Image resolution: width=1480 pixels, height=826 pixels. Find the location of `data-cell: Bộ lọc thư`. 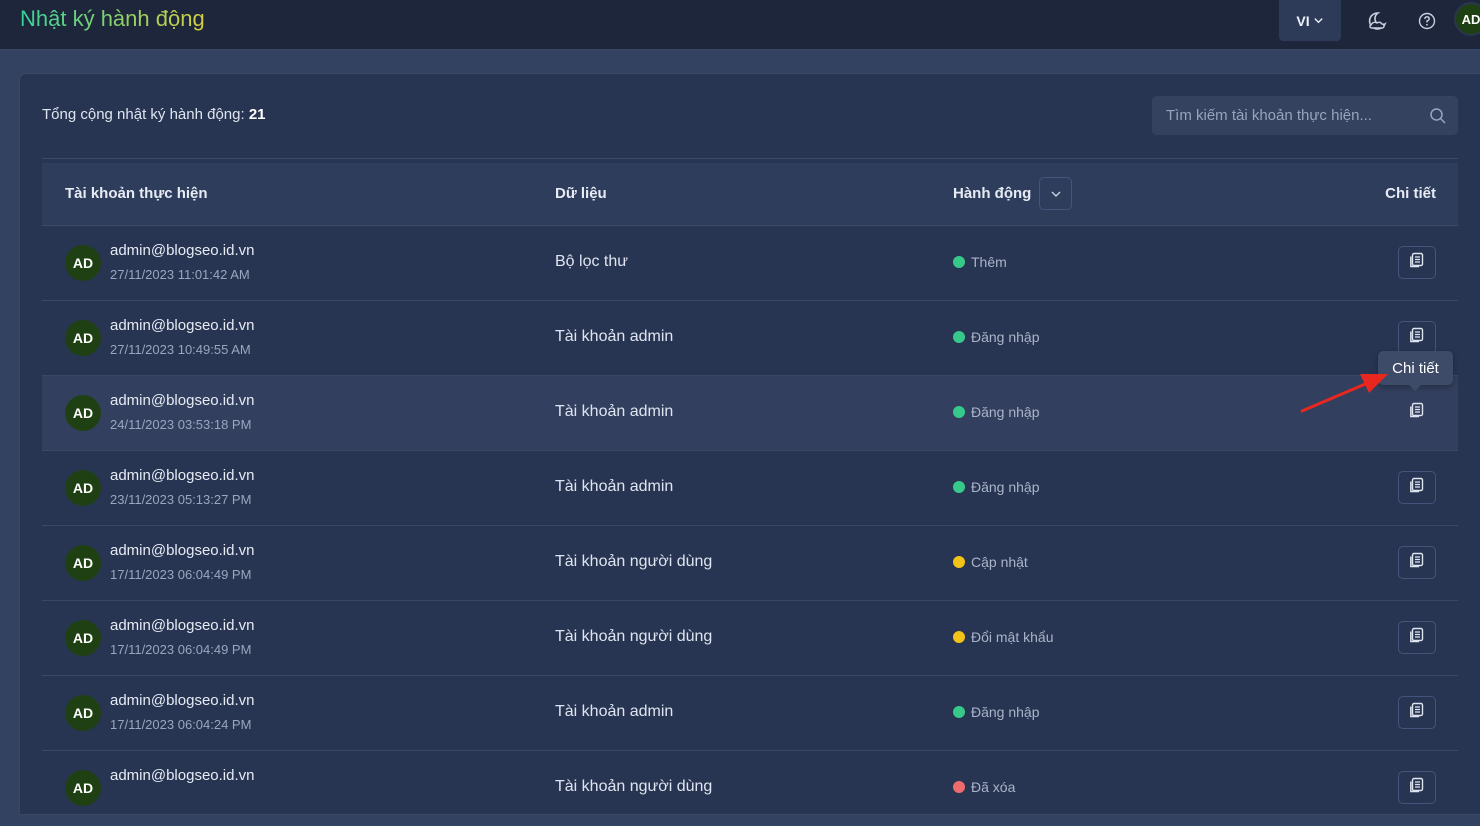

data-cell: Bộ lọc thư is located at coordinates (591, 261).